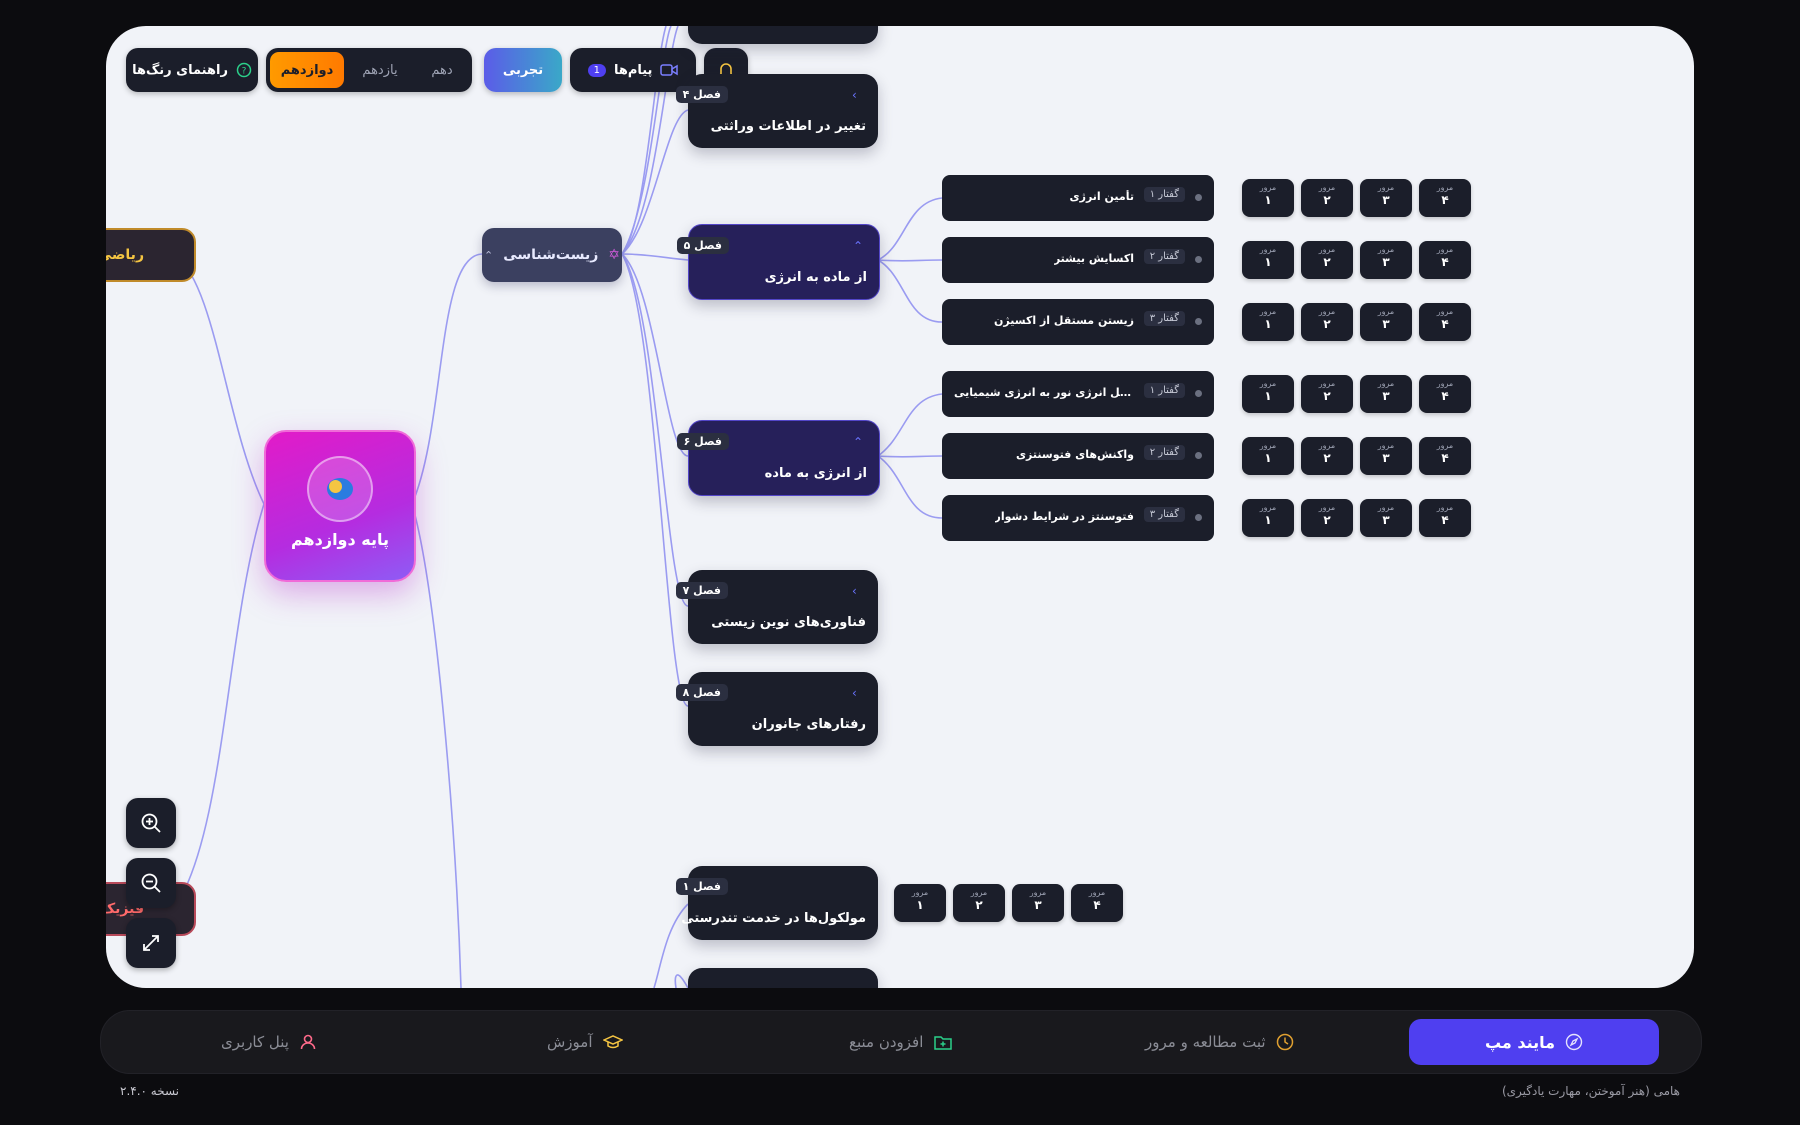  I want to click on grade-eleventh-label: یازدهم, so click(380, 70).